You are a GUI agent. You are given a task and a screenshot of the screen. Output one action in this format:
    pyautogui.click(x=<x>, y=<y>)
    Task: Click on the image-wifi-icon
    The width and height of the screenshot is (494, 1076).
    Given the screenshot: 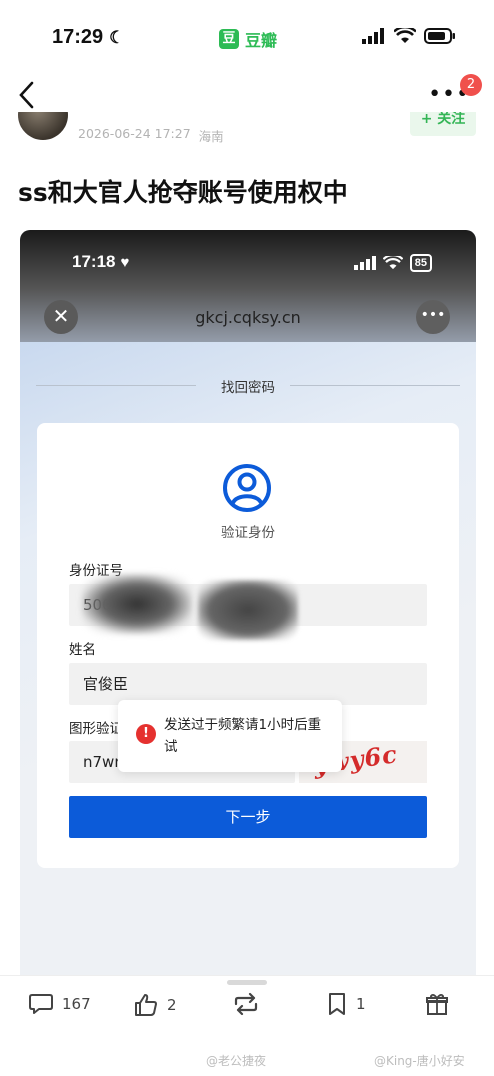 What is the action you would take?
    pyautogui.click(x=392, y=263)
    